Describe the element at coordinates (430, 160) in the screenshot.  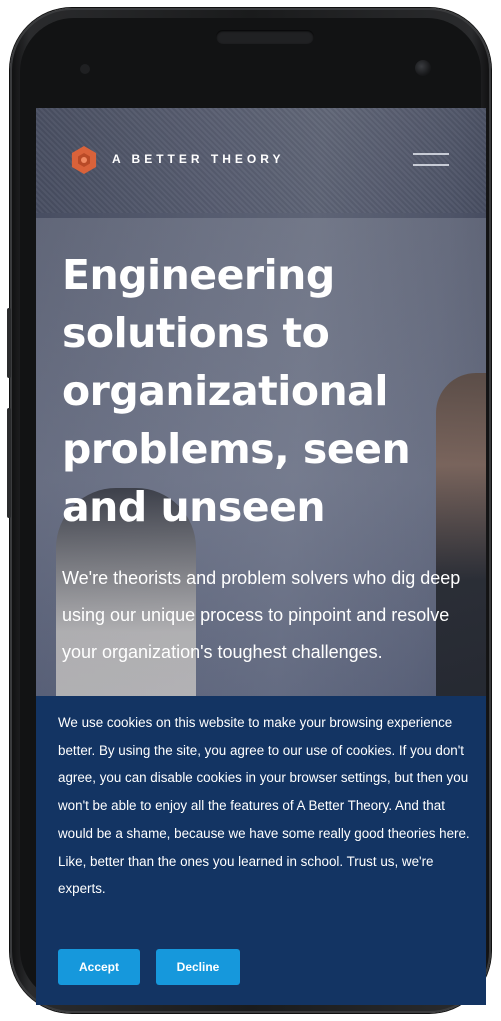
I see `hamburger-menu-icon` at that location.